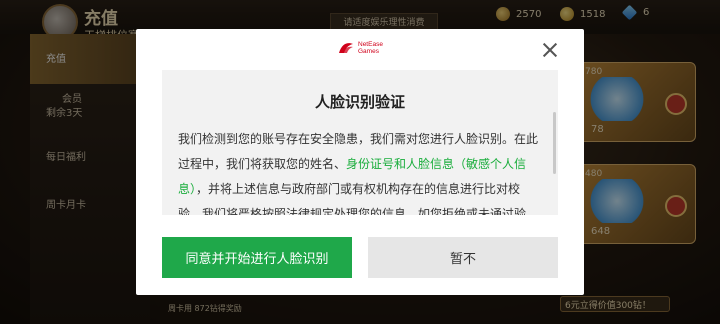 This screenshot has width=720, height=324. What do you see at coordinates (368, 51) in the screenshot?
I see `logo-line-2: Games` at bounding box center [368, 51].